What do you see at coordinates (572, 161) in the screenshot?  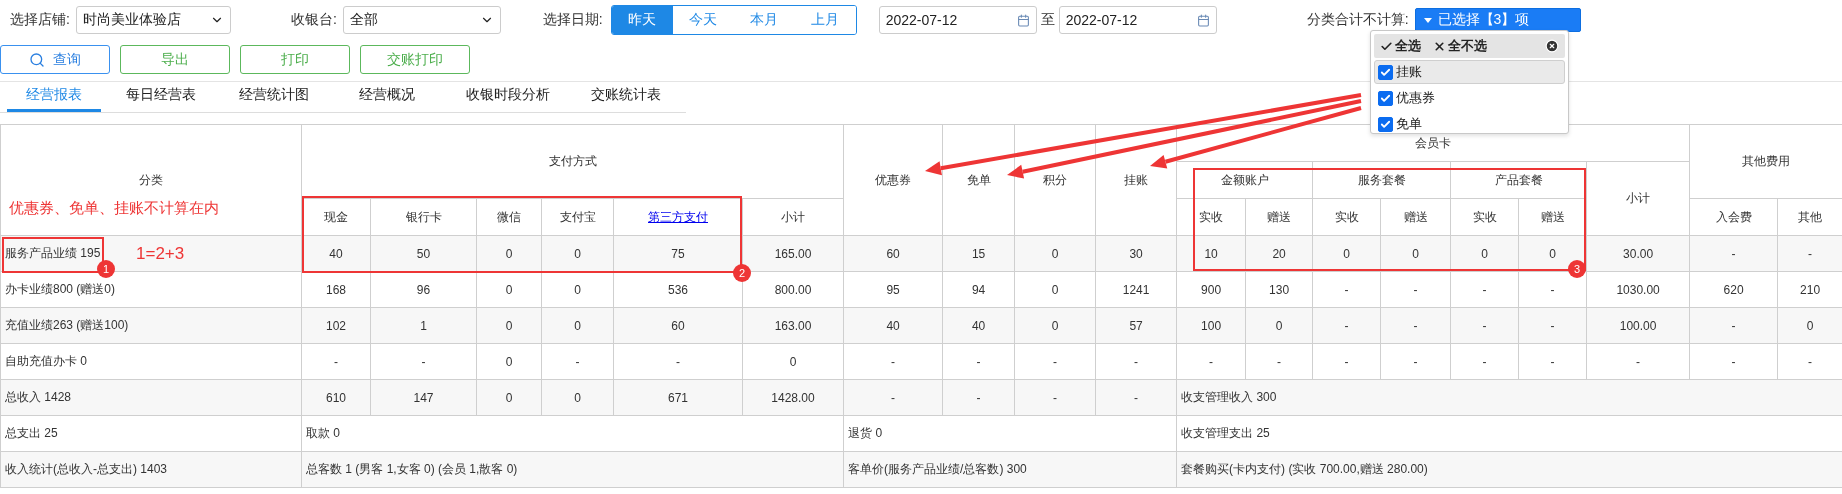 I see `column-header: 支付方式` at bounding box center [572, 161].